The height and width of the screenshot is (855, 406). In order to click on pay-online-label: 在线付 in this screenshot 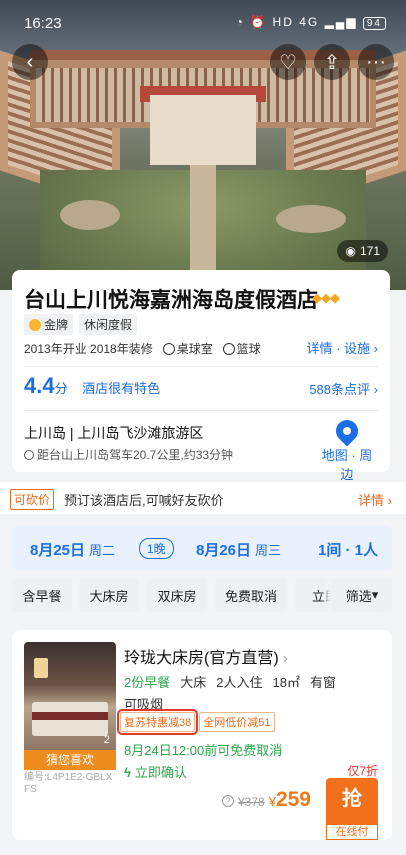, I will do `click(352, 832)`.